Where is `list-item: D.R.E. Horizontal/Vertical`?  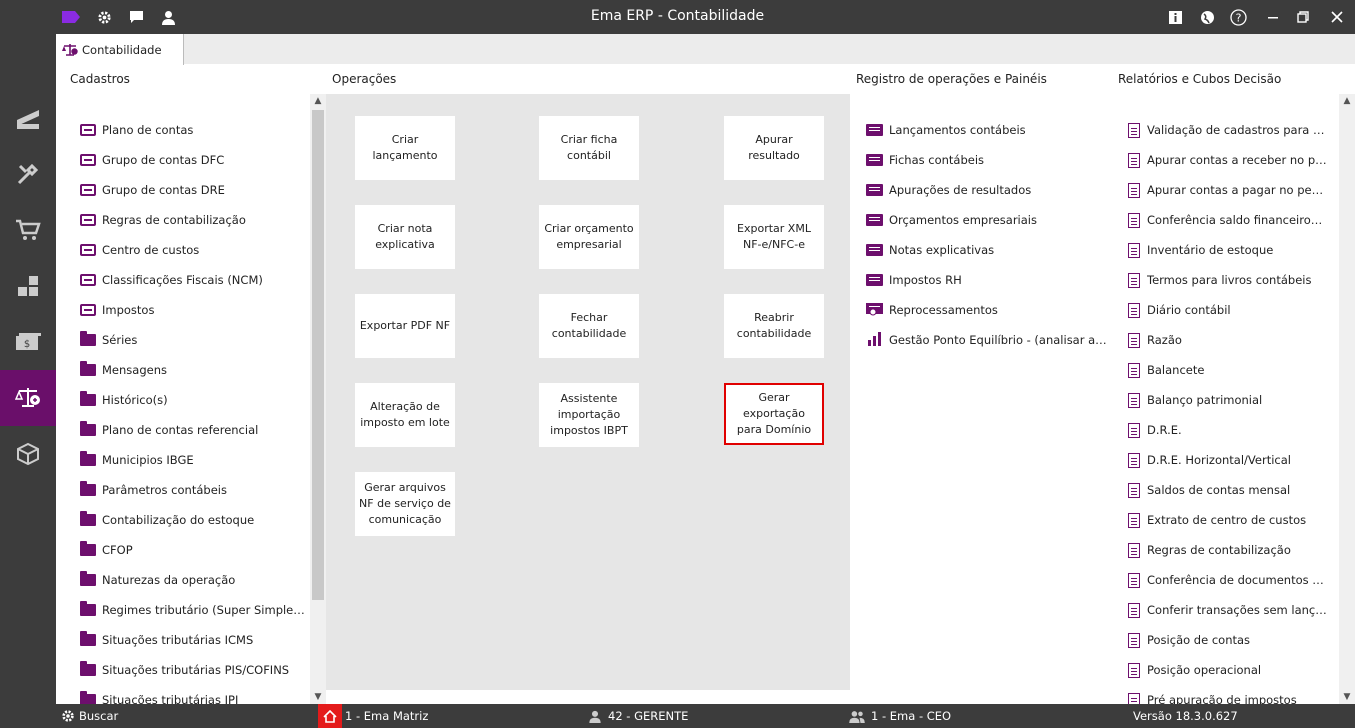 list-item: D.R.E. Horizontal/Vertical is located at coordinates (1209, 460).